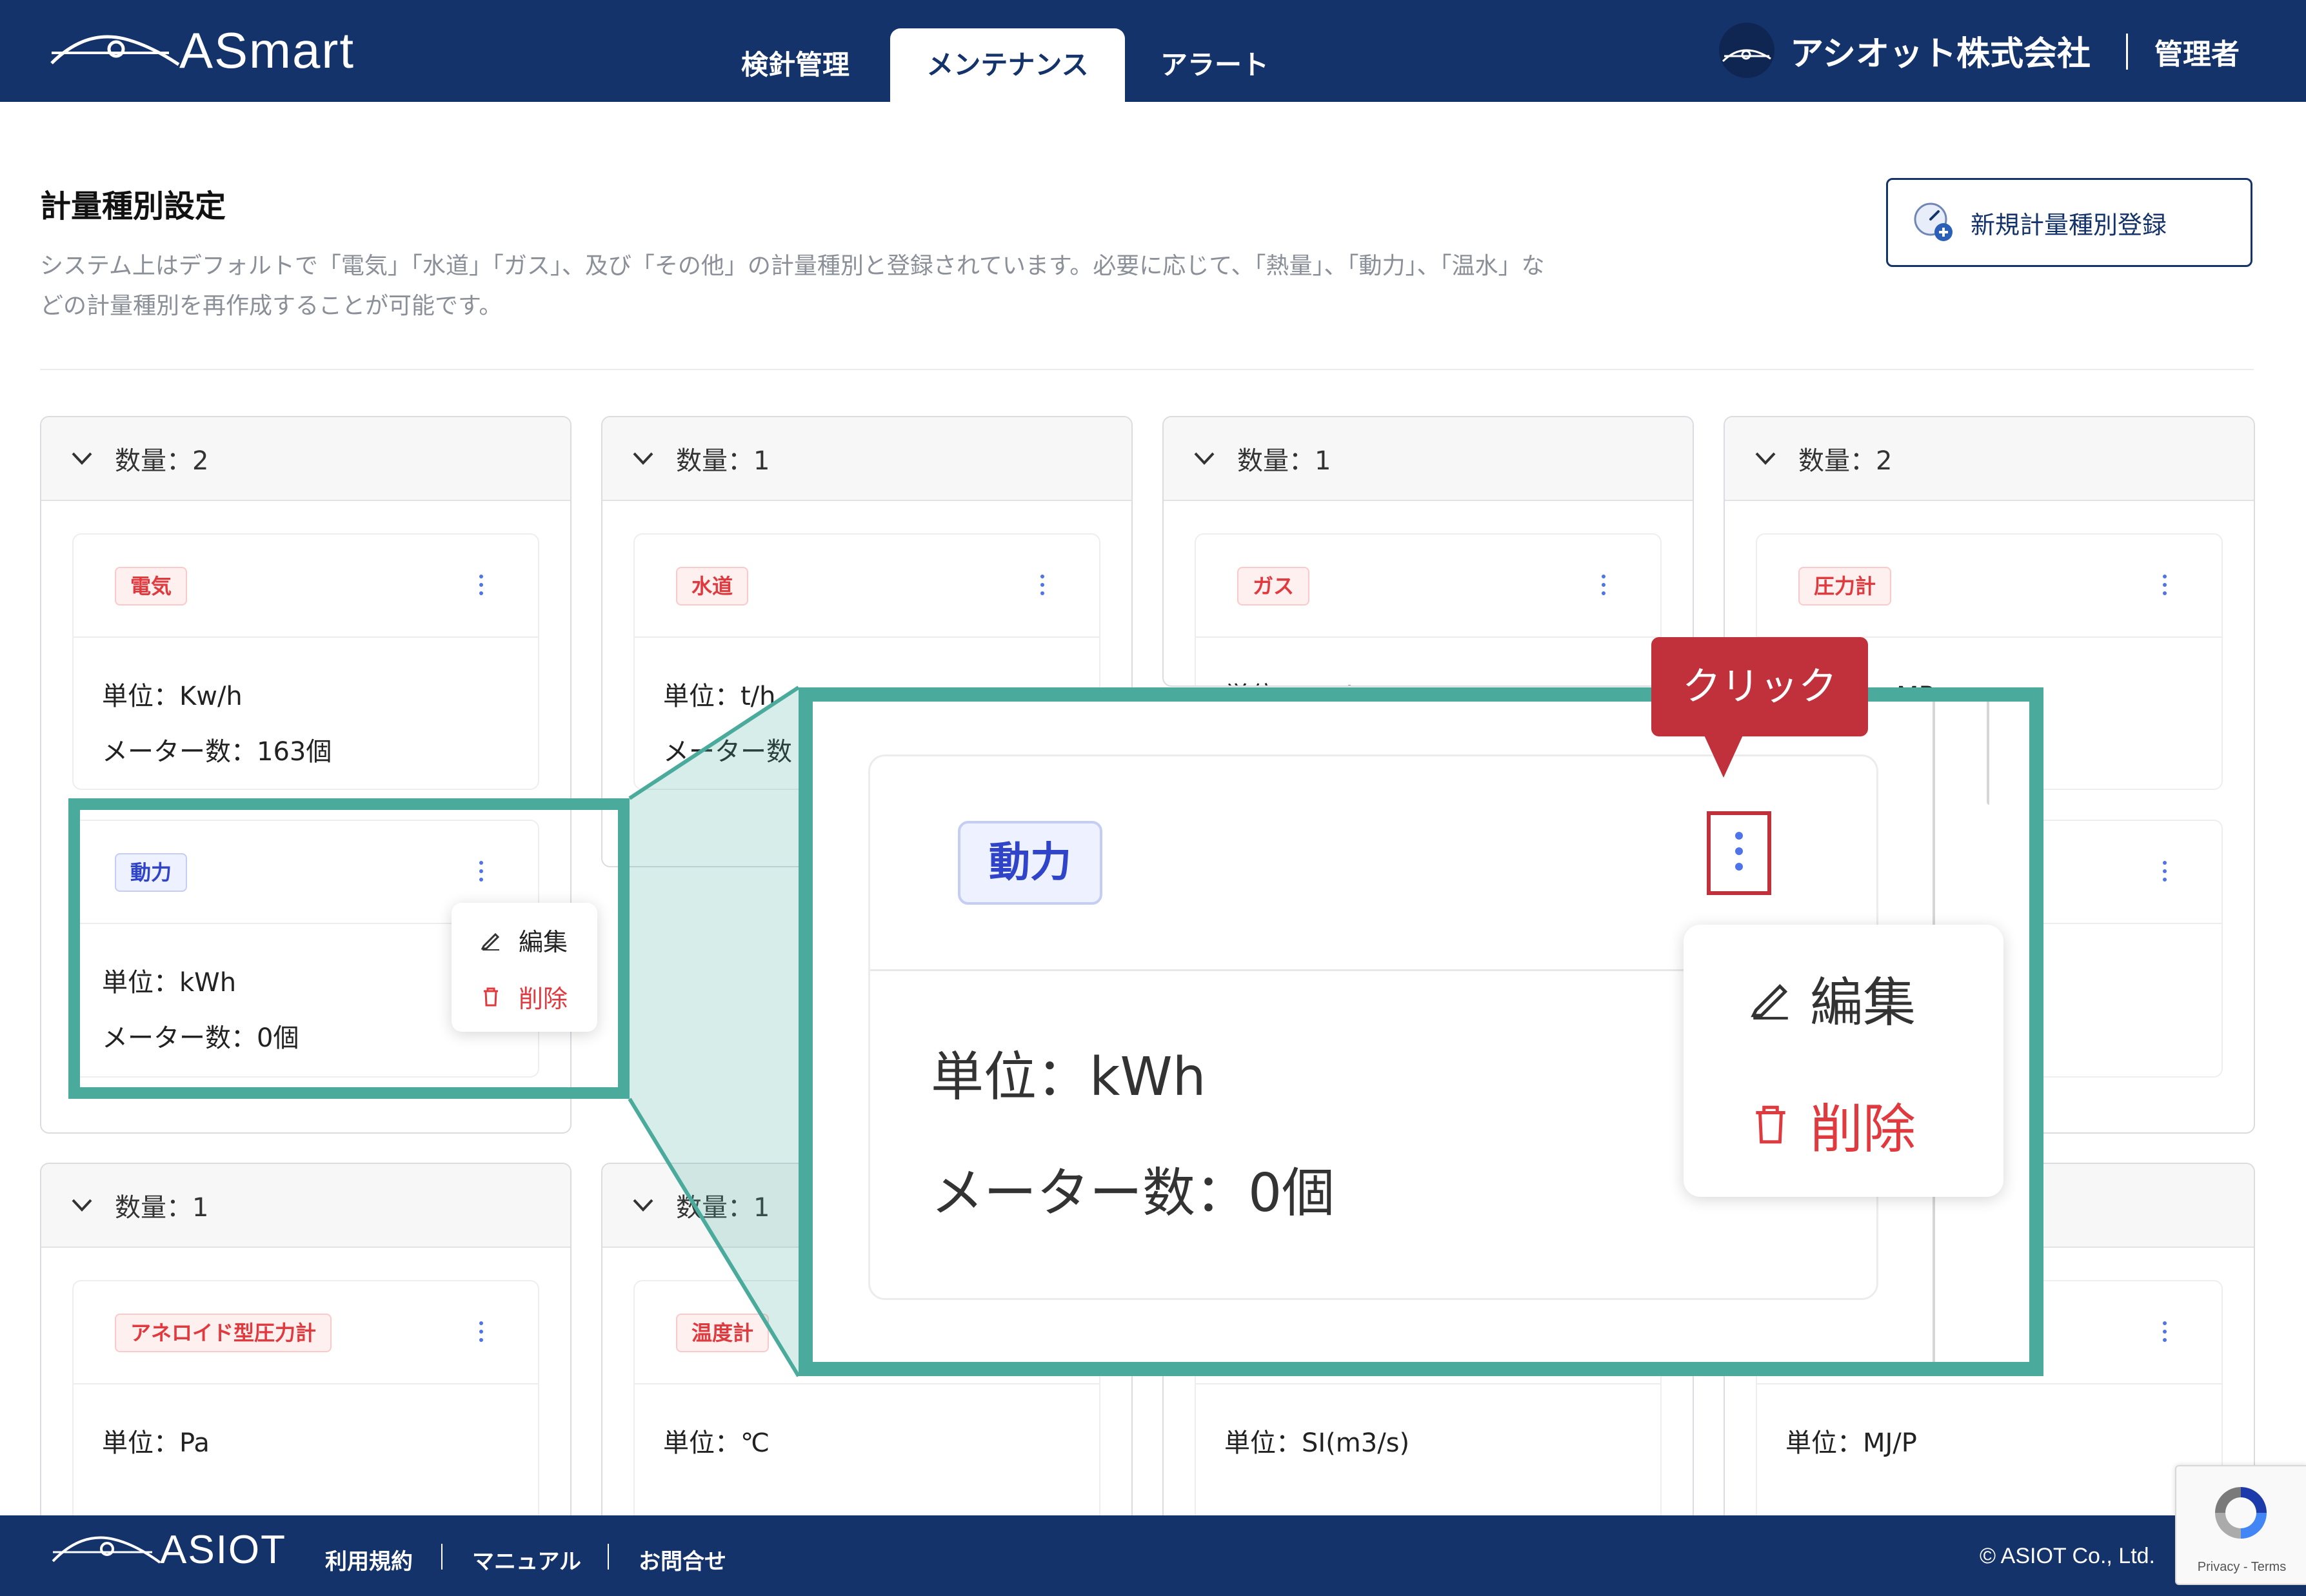 The image size is (2306, 1596). What do you see at coordinates (1133, 1194) in the screenshot?
I see `zoomed-meter-count-text: メーター数：0個` at bounding box center [1133, 1194].